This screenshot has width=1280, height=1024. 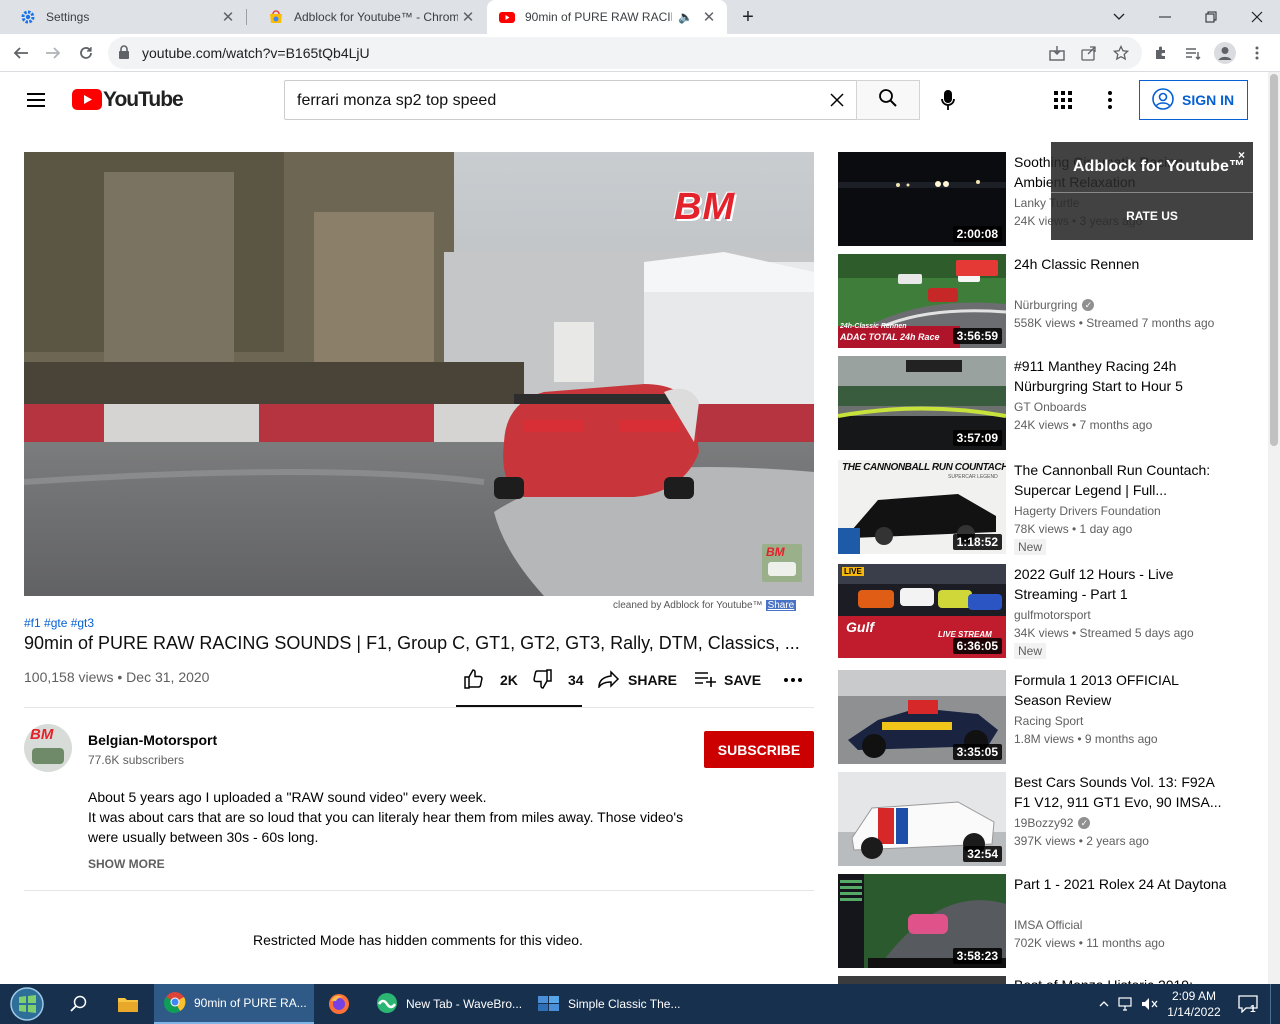 I want to click on show-desktop-button, so click(x=1275, y=1004).